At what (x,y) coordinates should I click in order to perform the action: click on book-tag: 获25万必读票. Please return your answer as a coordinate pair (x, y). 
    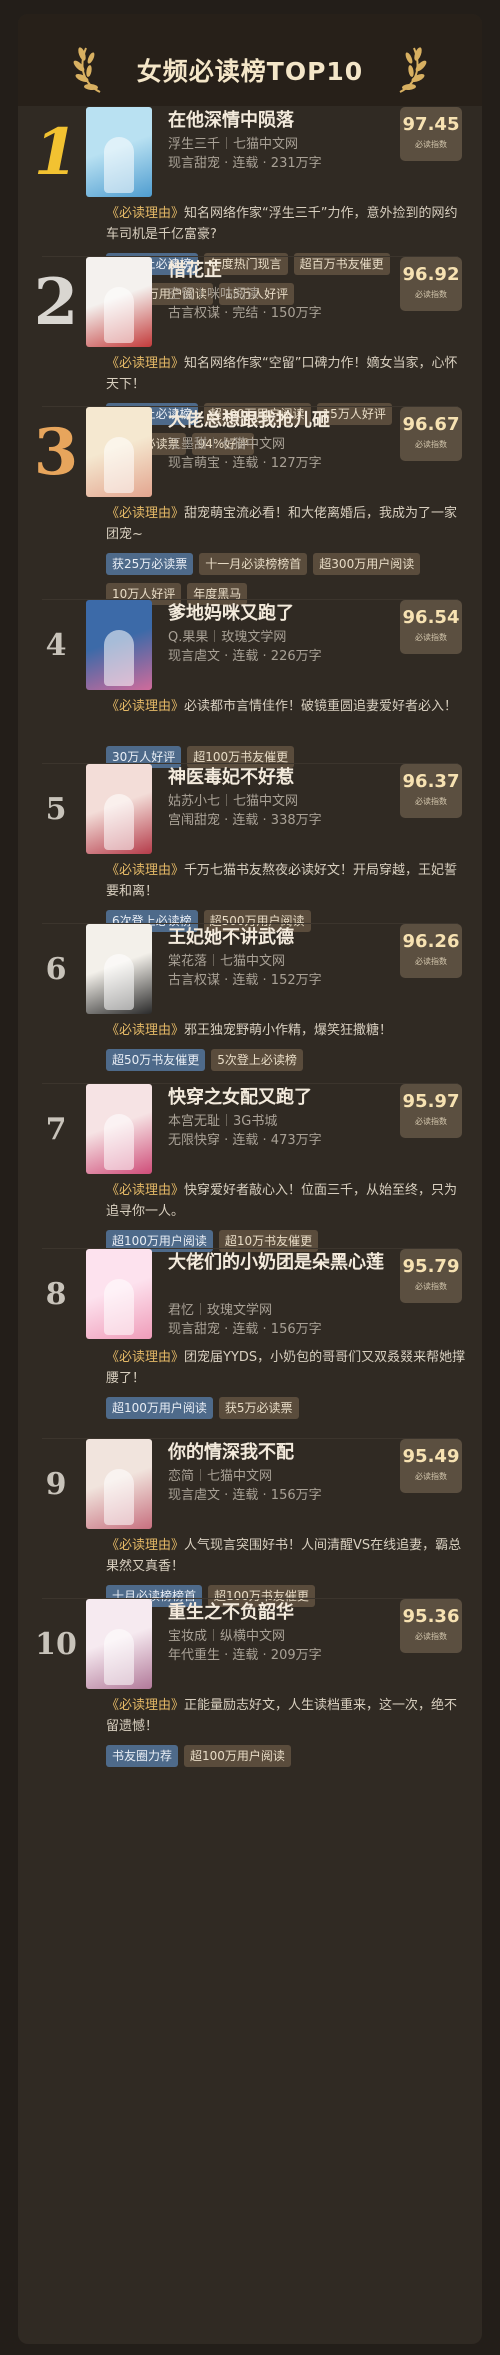
    Looking at the image, I should click on (150, 564).